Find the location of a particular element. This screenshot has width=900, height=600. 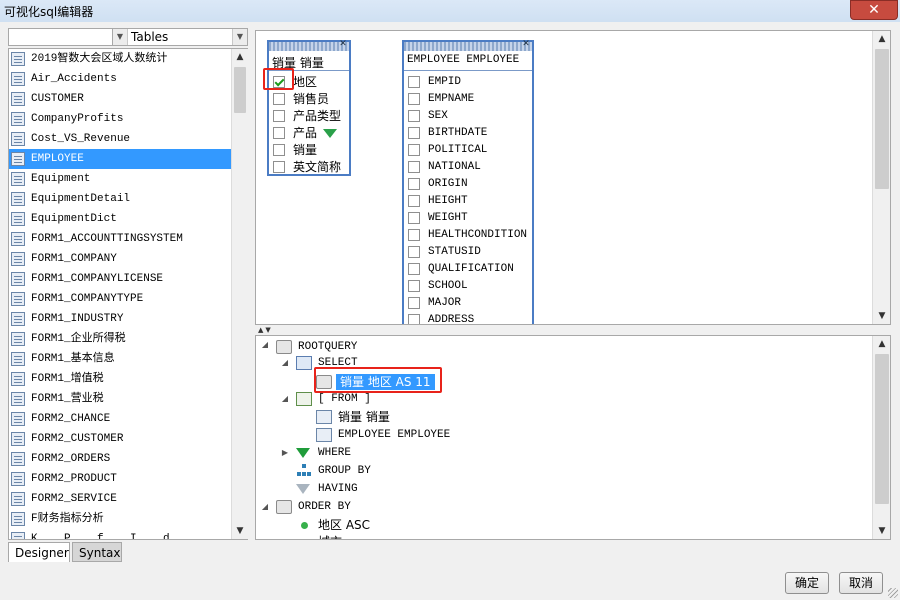

from-icon is located at coordinates (304, 399).